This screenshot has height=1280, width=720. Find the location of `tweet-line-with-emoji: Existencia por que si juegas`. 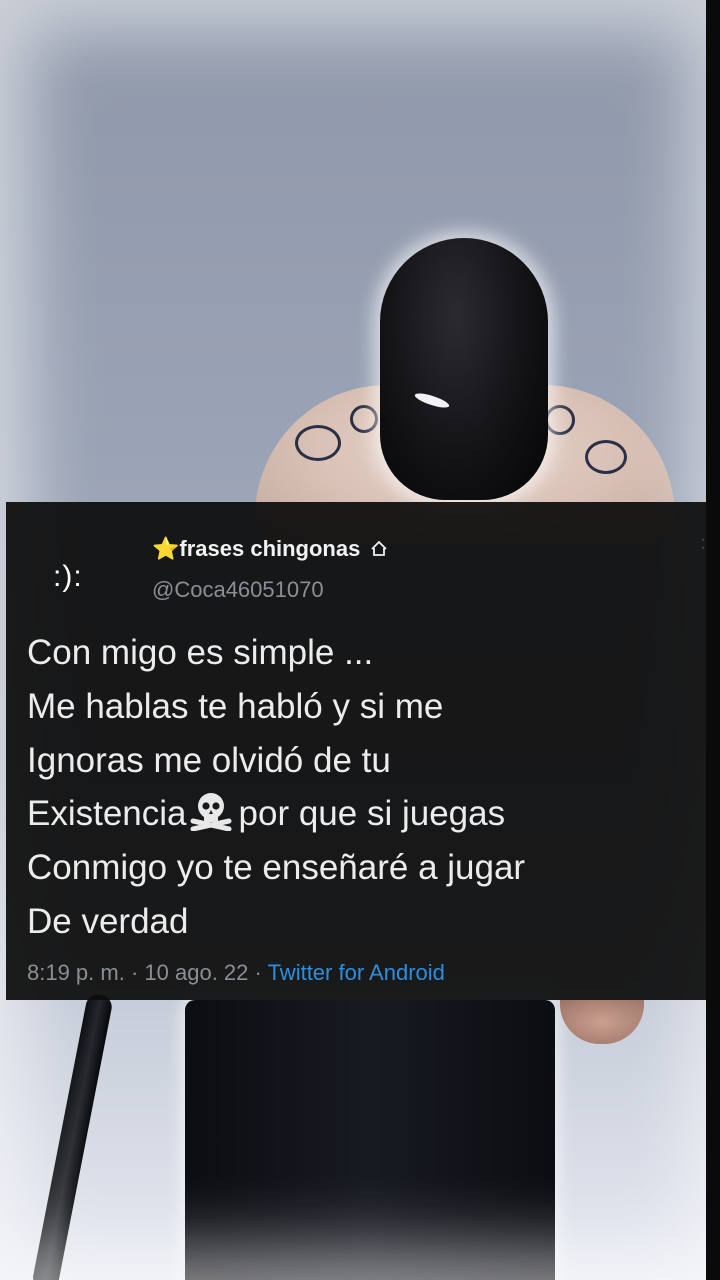

tweet-line-with-emoji: Existencia por que si juegas is located at coordinates (367, 814).